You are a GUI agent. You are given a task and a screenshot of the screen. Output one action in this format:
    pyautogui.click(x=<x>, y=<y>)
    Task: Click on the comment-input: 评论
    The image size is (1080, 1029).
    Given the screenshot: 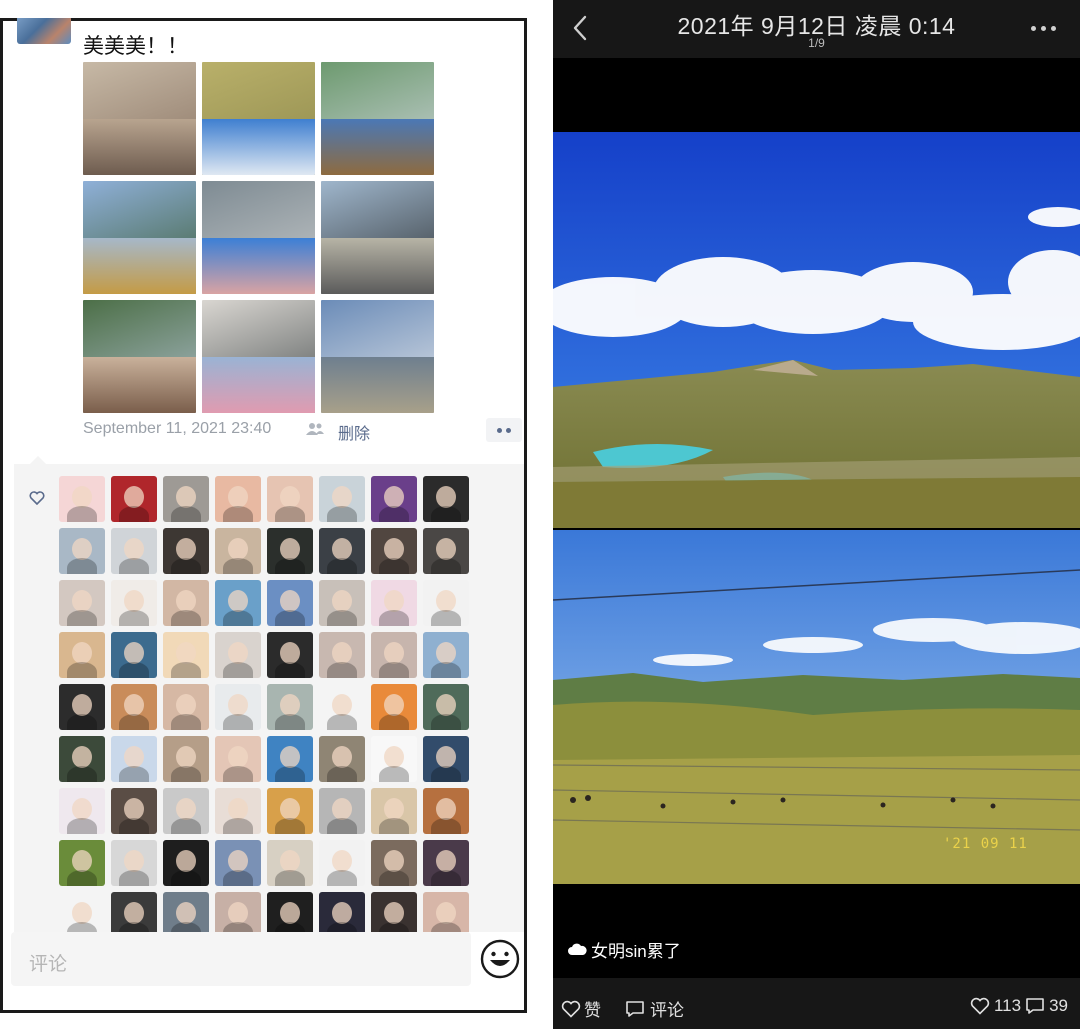 What is the action you would take?
    pyautogui.click(x=241, y=959)
    